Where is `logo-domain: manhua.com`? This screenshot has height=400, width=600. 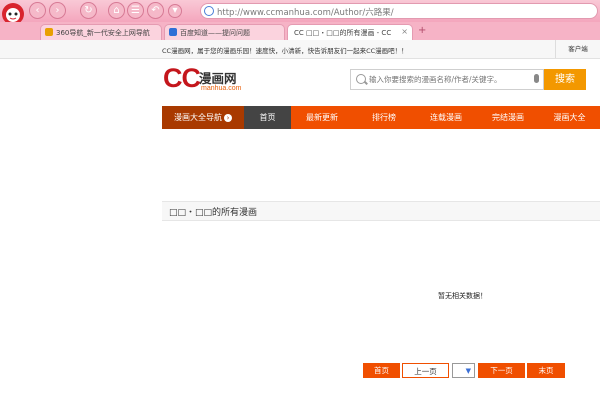
logo-domain: manhua.com is located at coordinates (221, 88).